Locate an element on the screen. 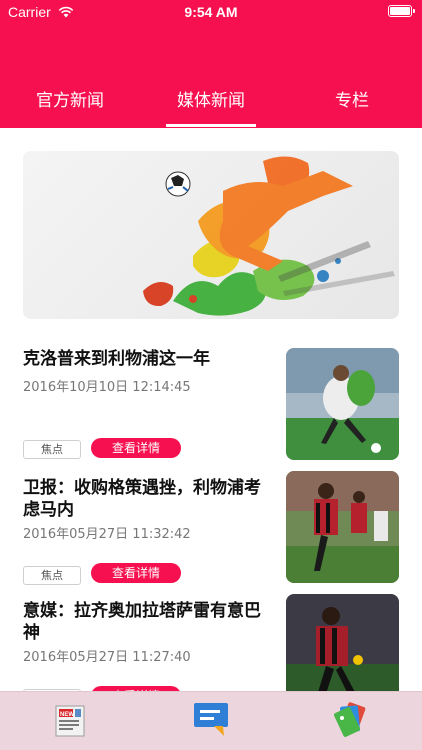 The height and width of the screenshot is (750, 422). tab-media-news: 媒体新闻 is located at coordinates (211, 101).